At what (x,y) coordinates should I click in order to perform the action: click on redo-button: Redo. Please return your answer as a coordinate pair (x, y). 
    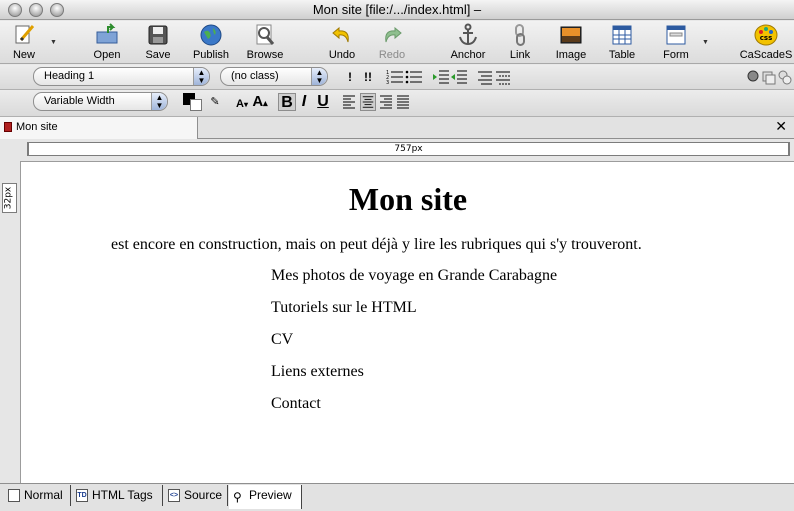
    Looking at the image, I should click on (392, 43).